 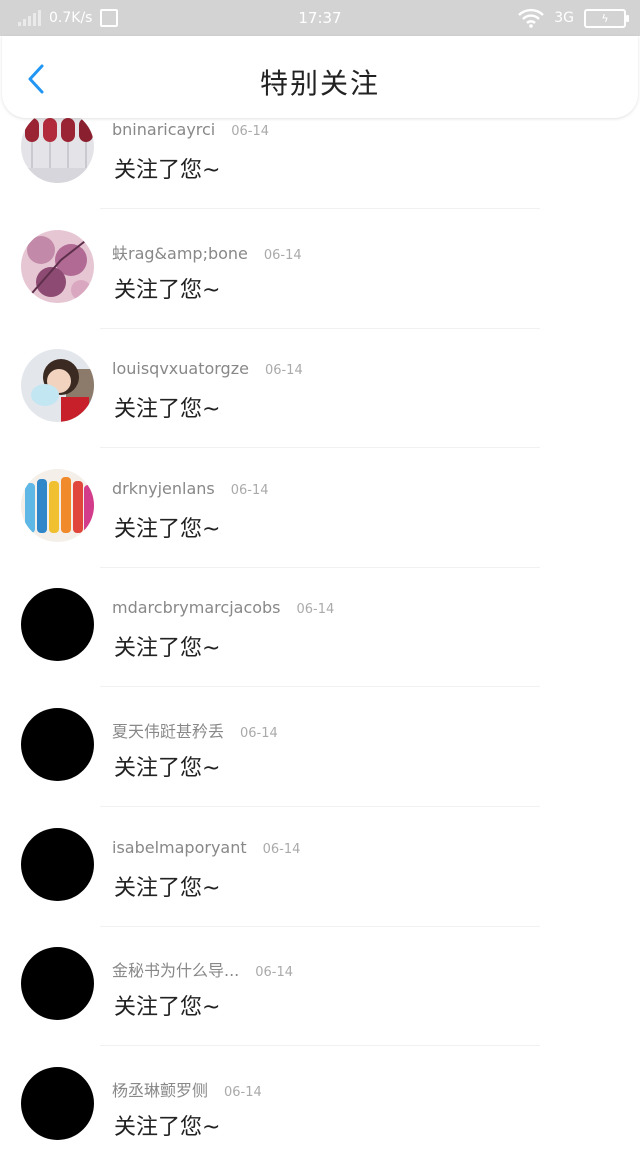 What do you see at coordinates (320, 878) in the screenshot?
I see `list-item: isabelmaporyant 06-14 关注了您~` at bounding box center [320, 878].